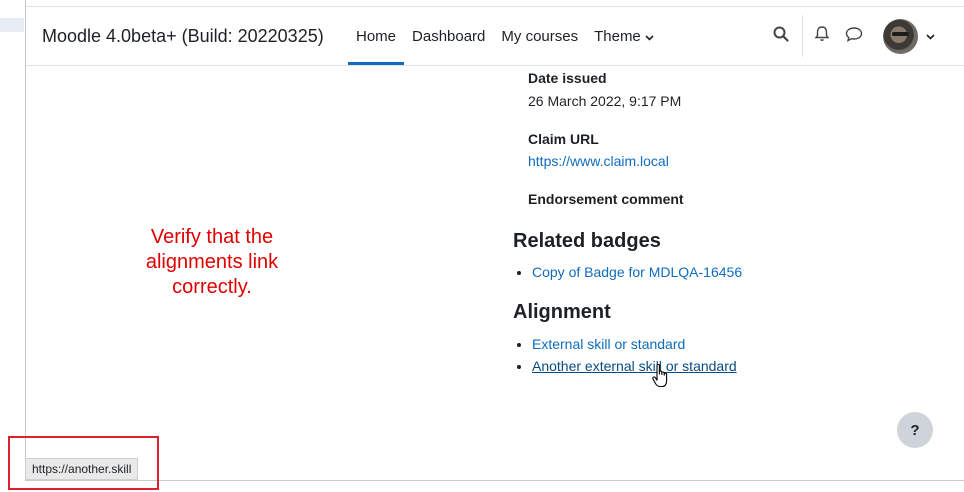 The height and width of the screenshot is (492, 964). Describe the element at coordinates (495, 3) in the screenshot. I see `tab-strip-edge` at that location.